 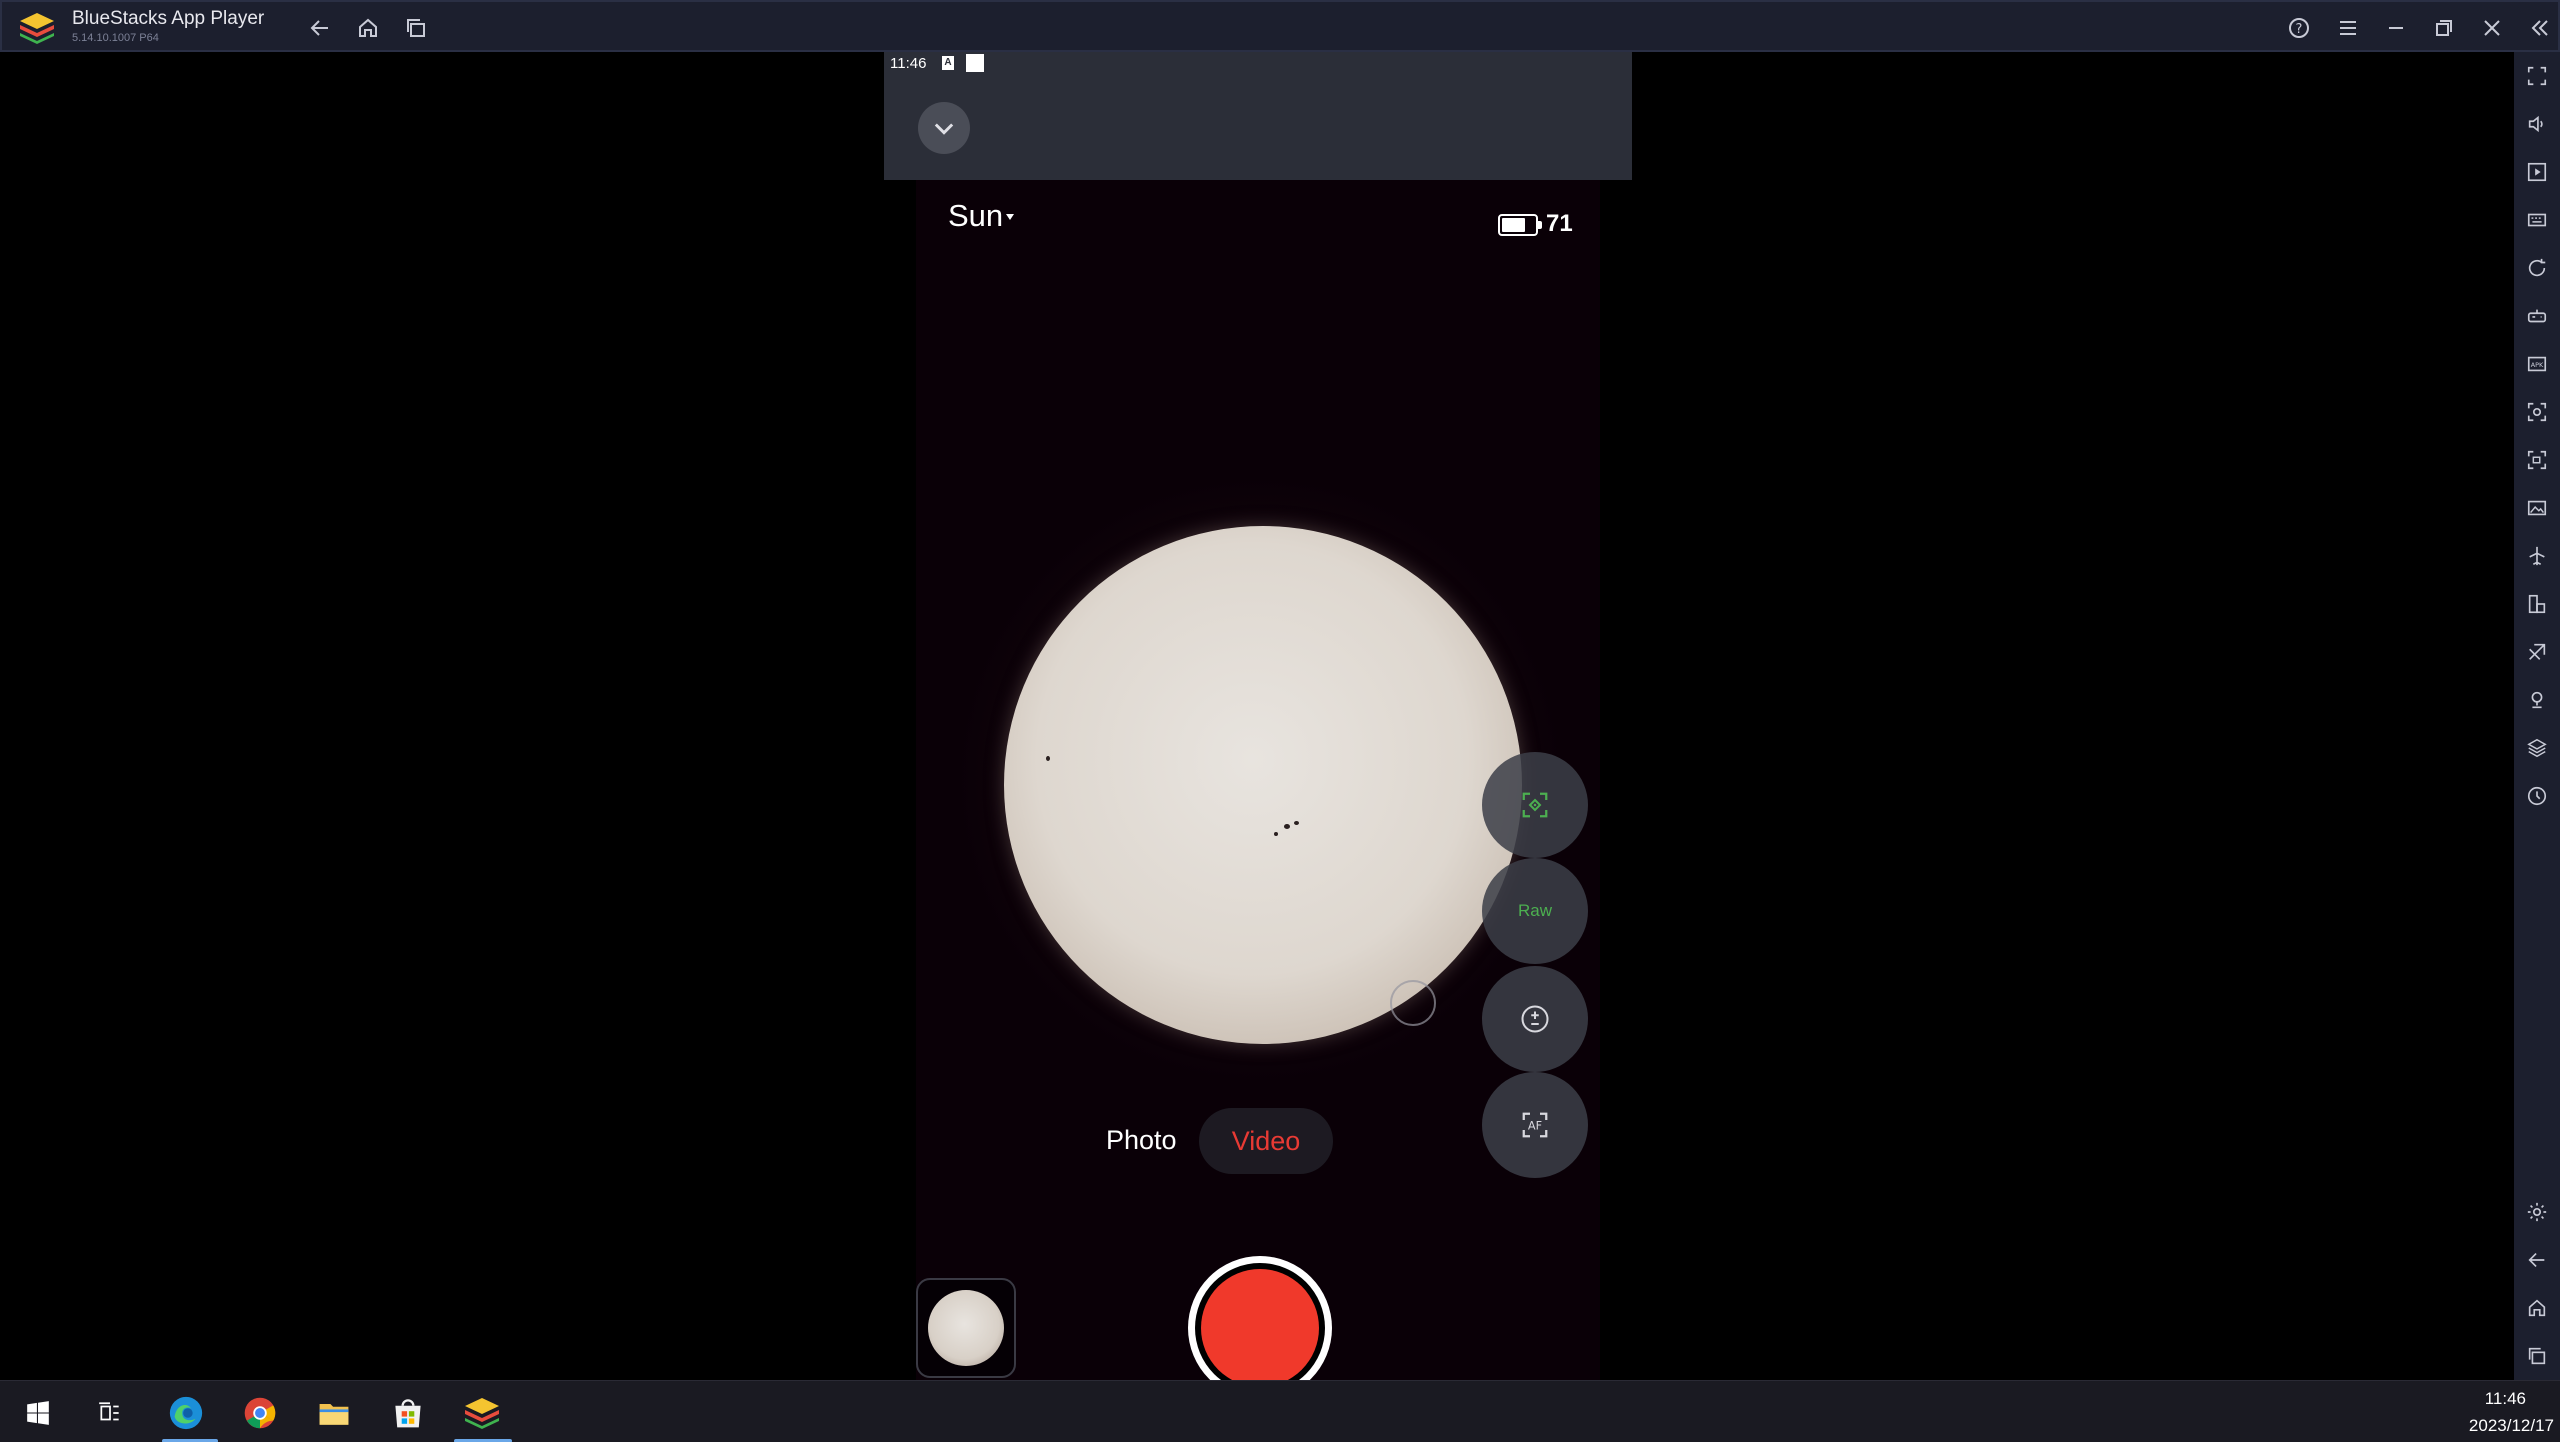 What do you see at coordinates (2511, 1426) in the screenshot?
I see `taskbar-clock-date: 2023/12/17` at bounding box center [2511, 1426].